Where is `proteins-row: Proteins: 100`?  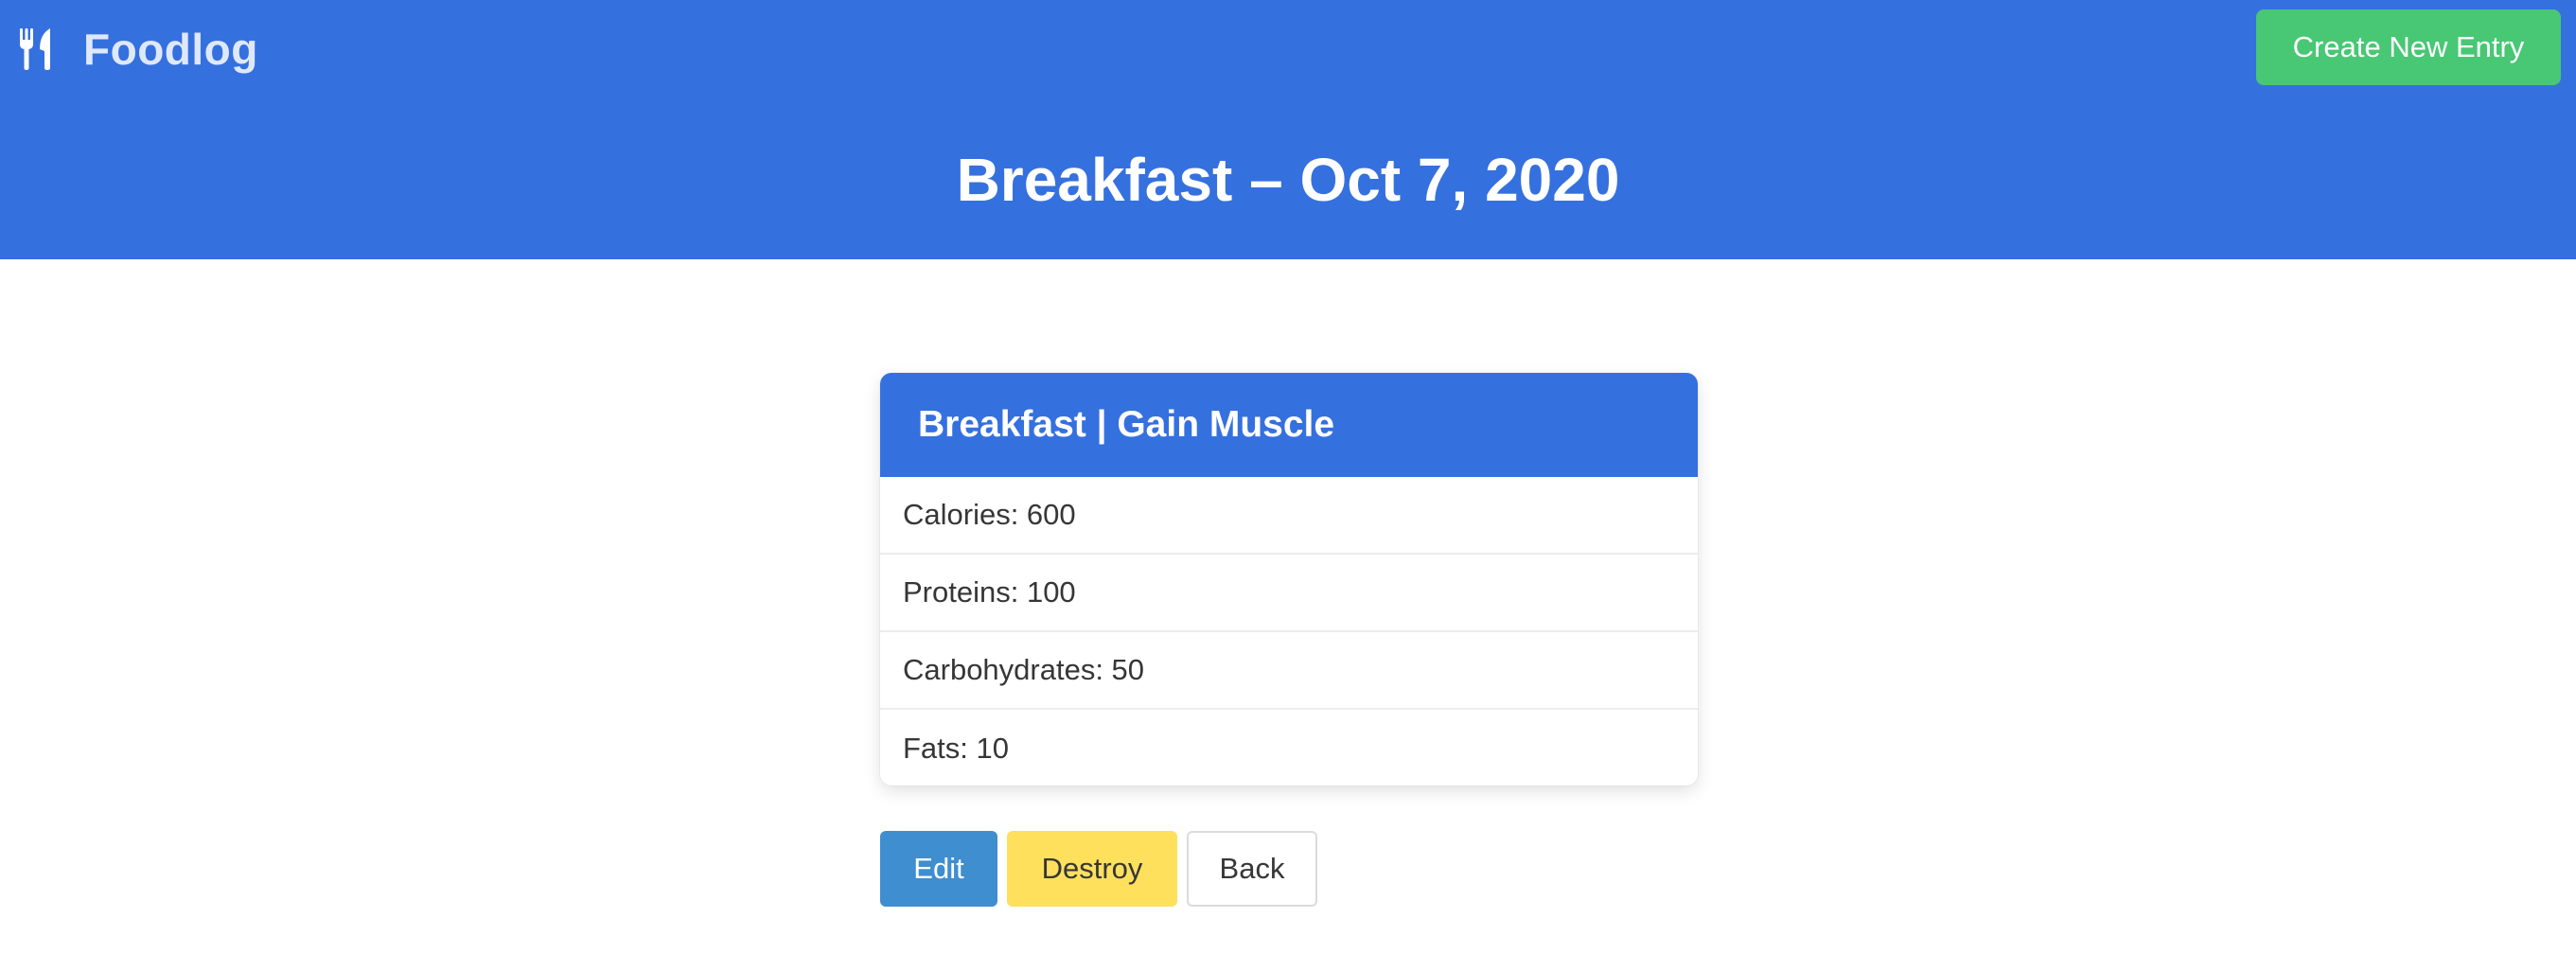
proteins-row: Proteins: 100 is located at coordinates (1289, 593).